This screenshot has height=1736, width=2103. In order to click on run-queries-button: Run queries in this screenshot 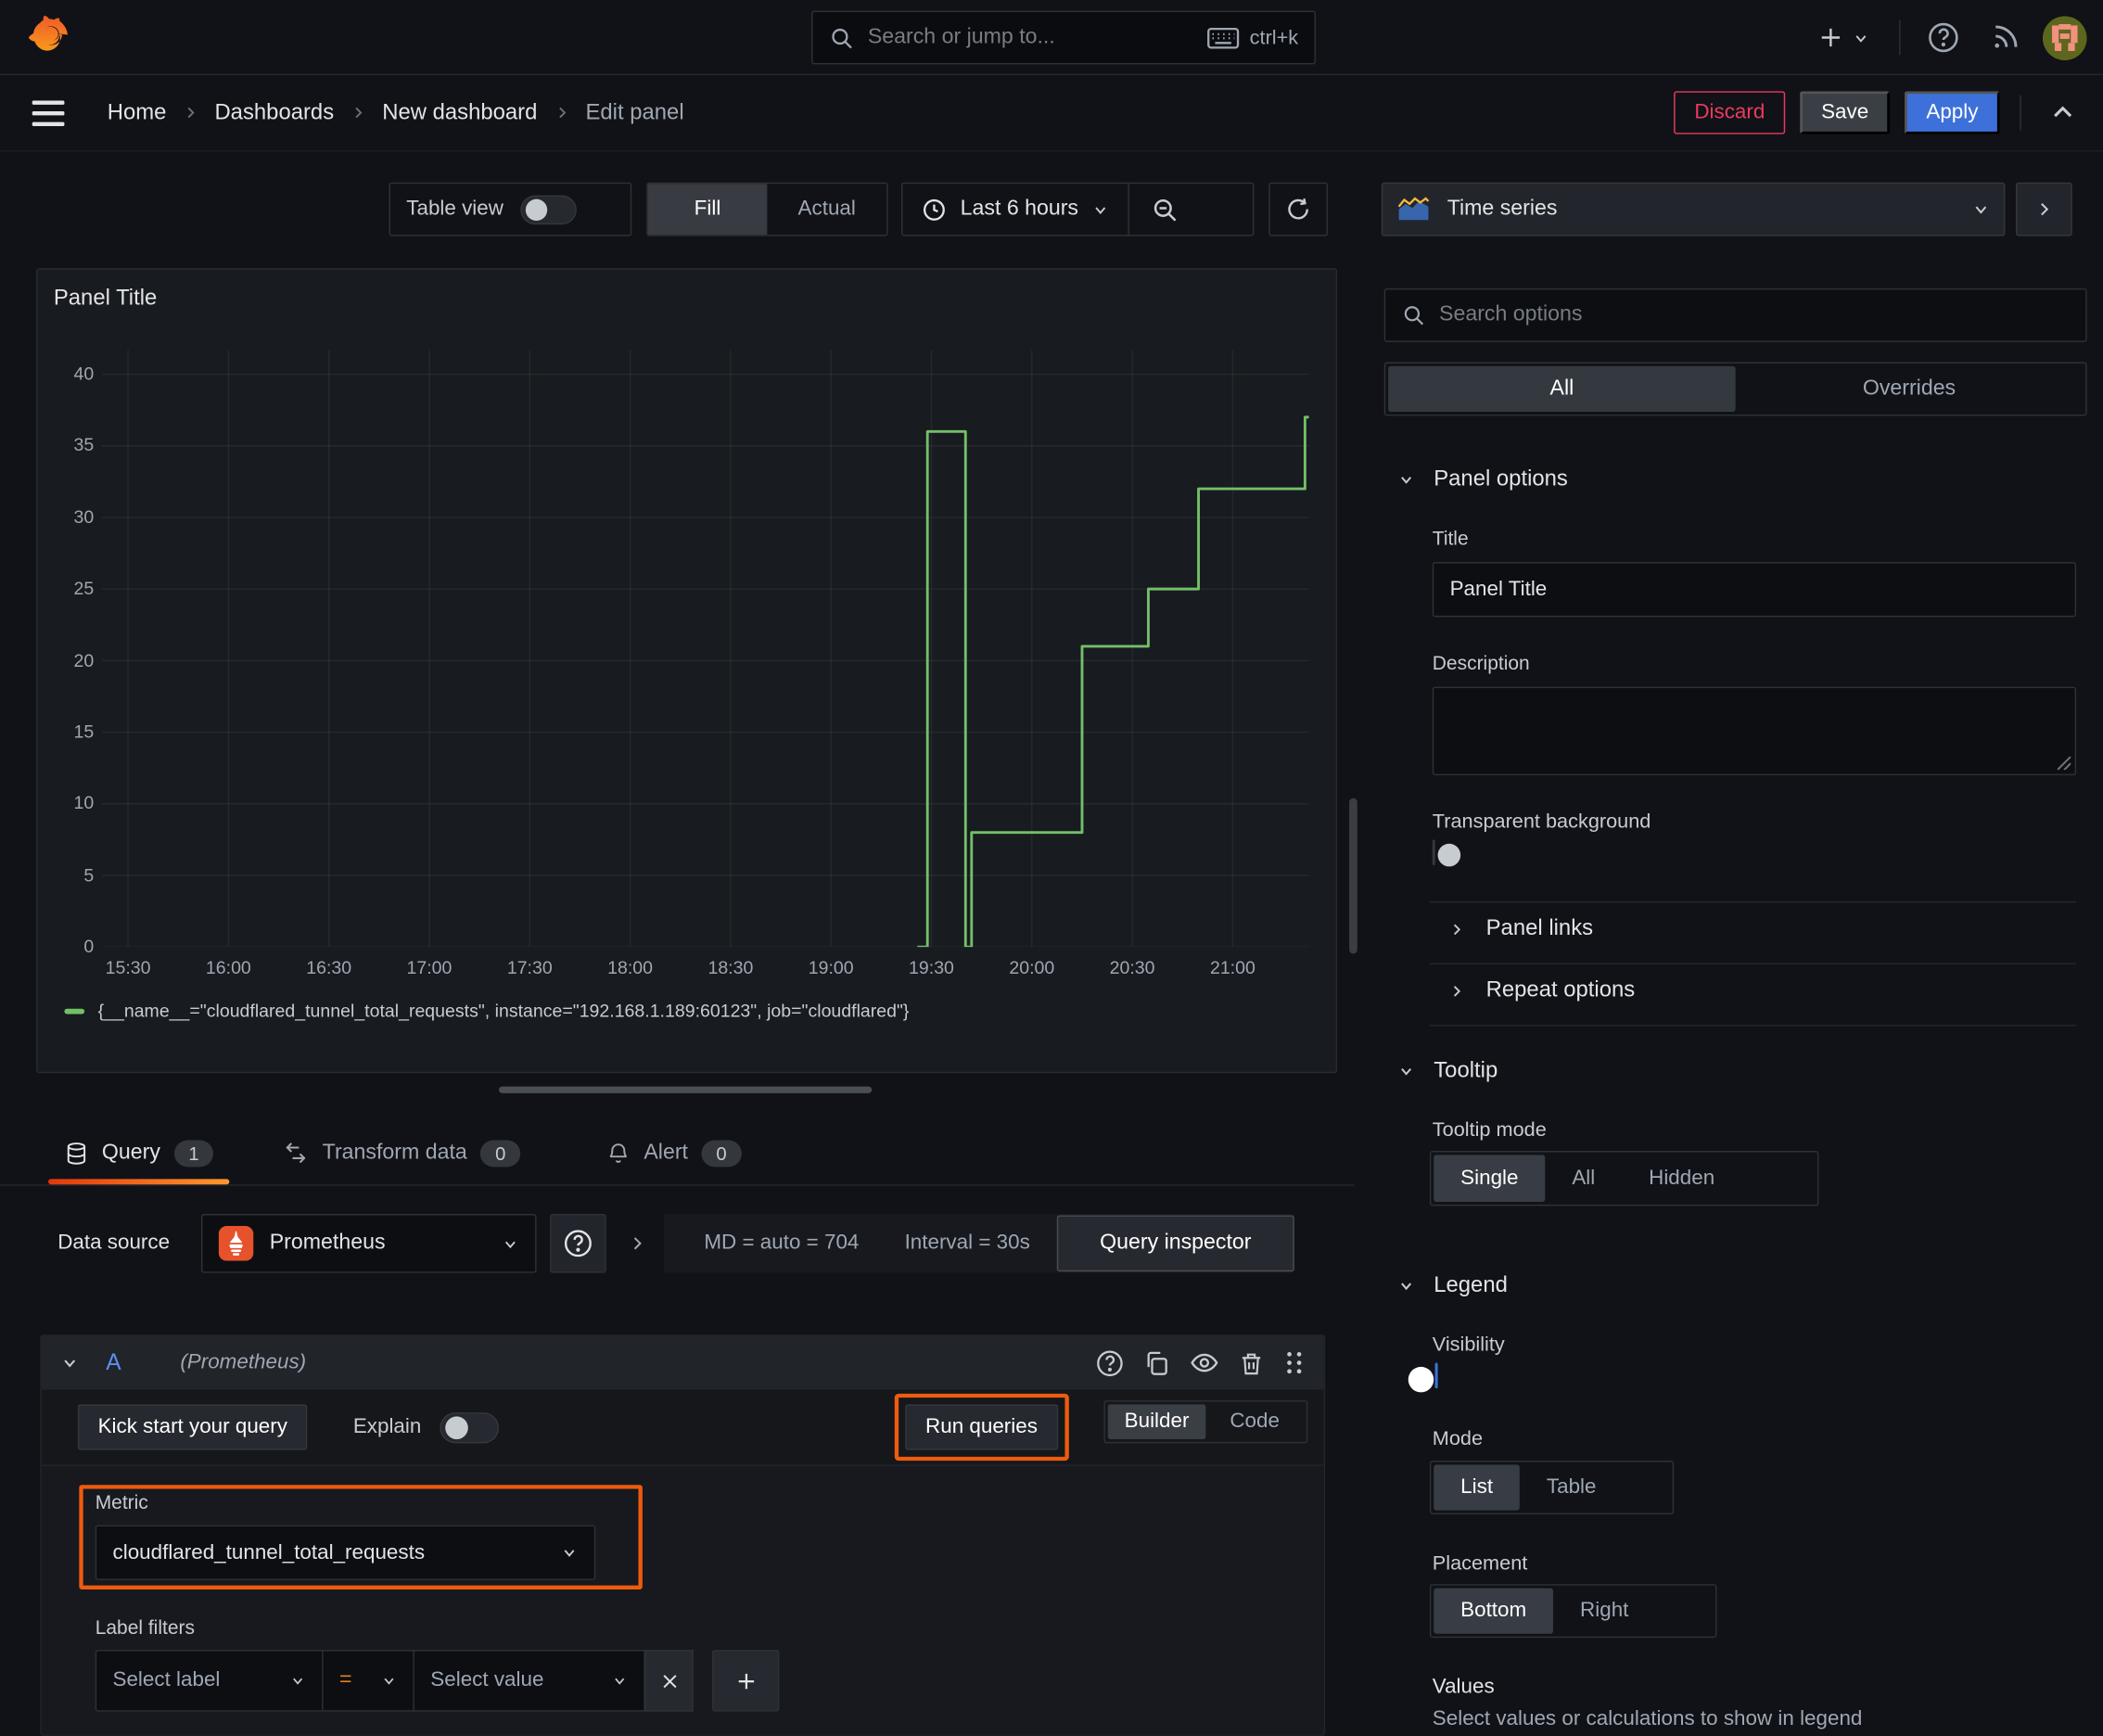, I will do `click(981, 1427)`.